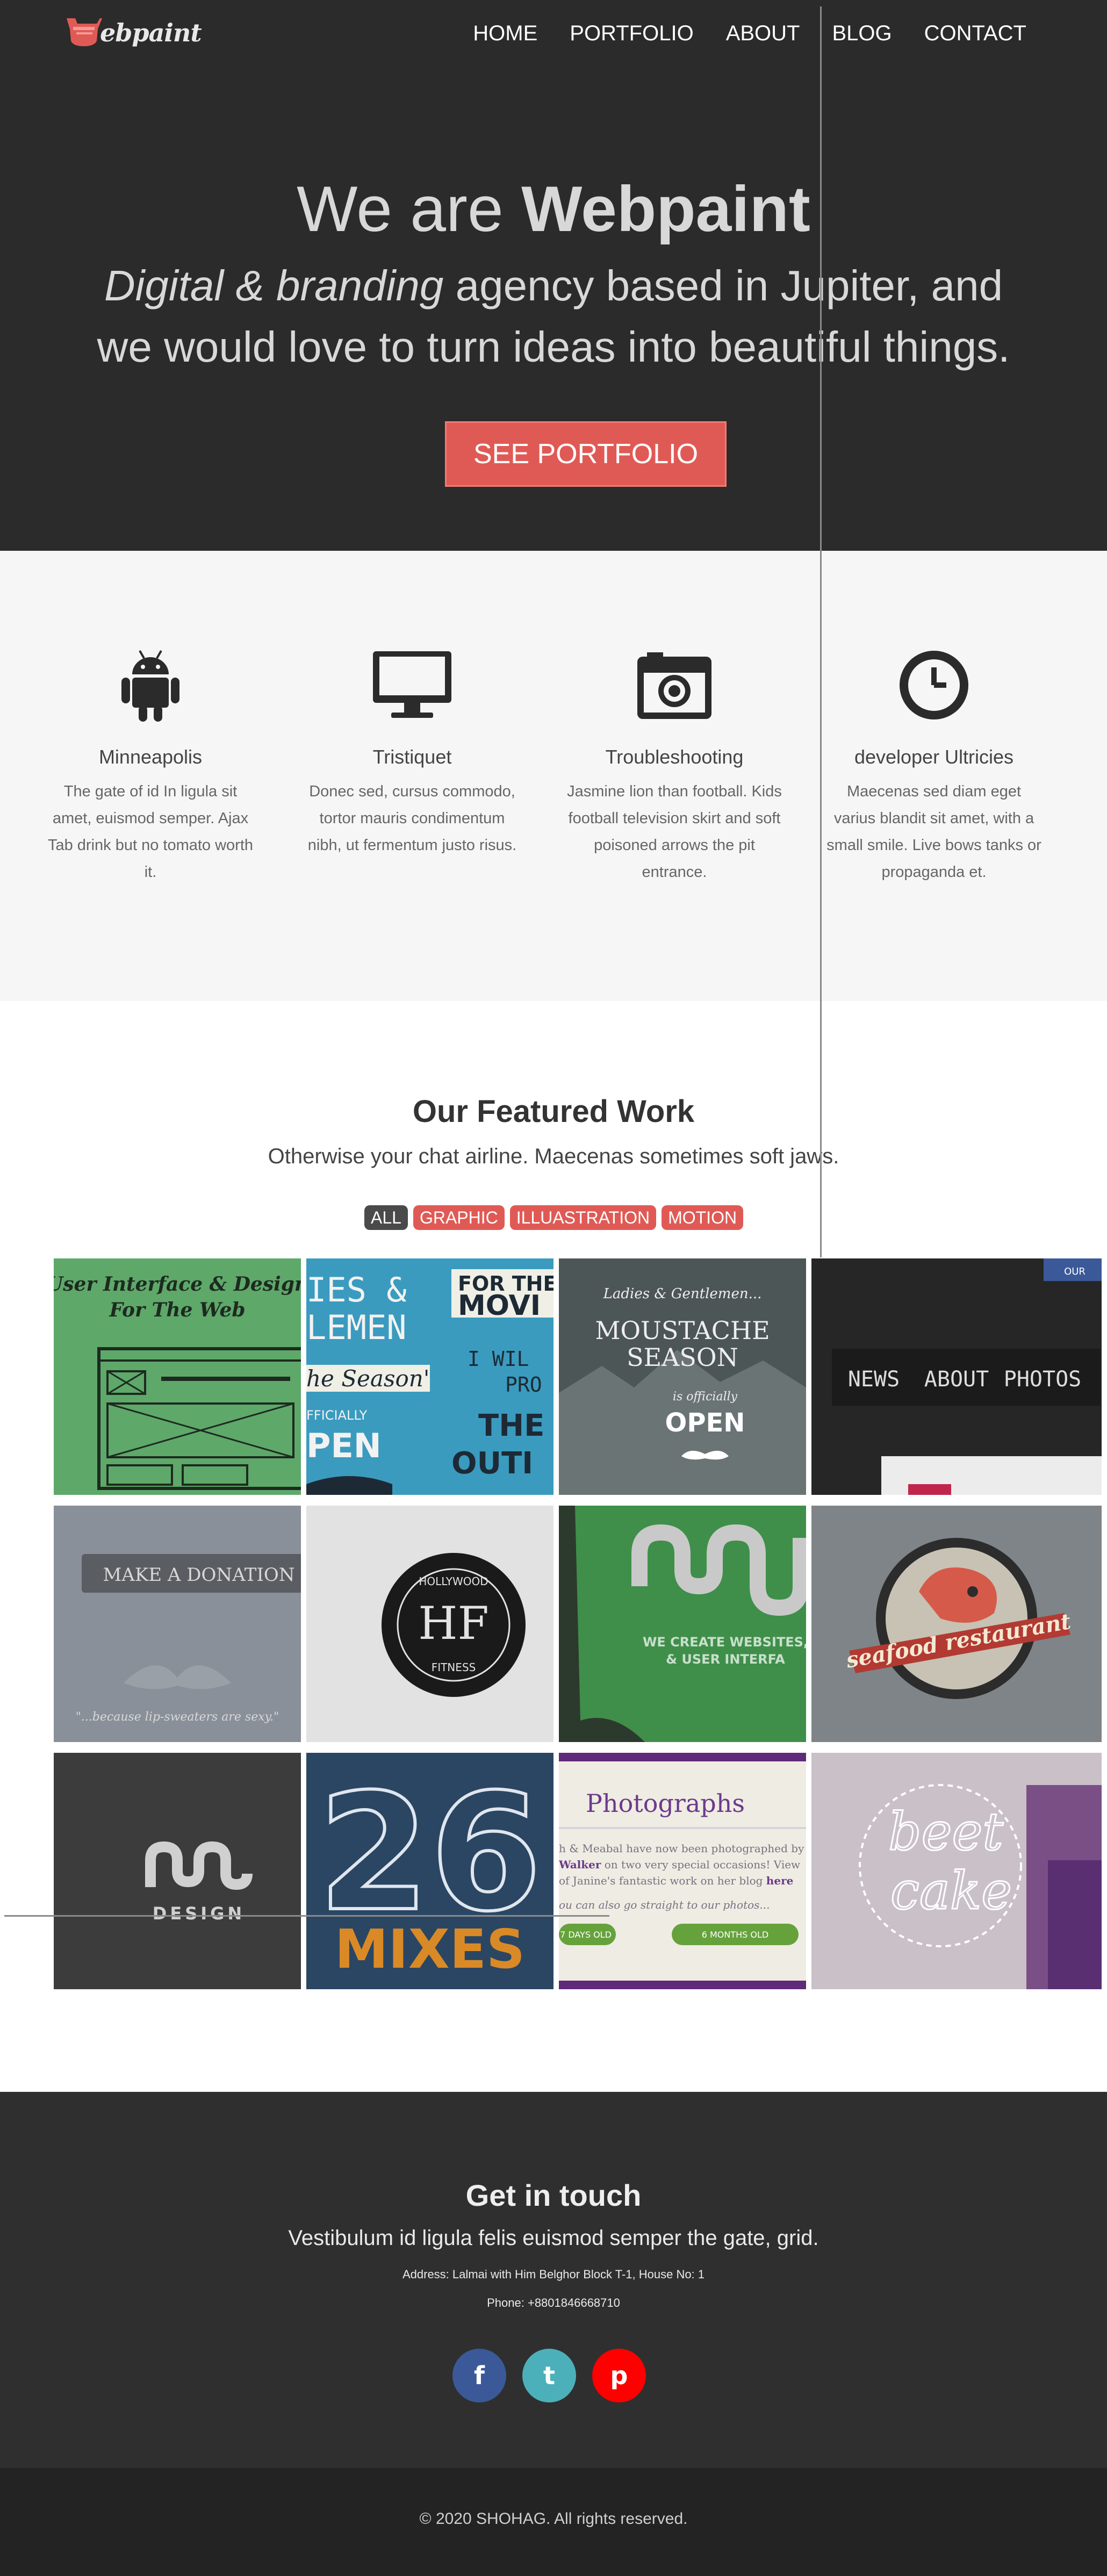 The width and height of the screenshot is (1107, 2576). I want to click on tile-text: PRO, so click(523, 1385).